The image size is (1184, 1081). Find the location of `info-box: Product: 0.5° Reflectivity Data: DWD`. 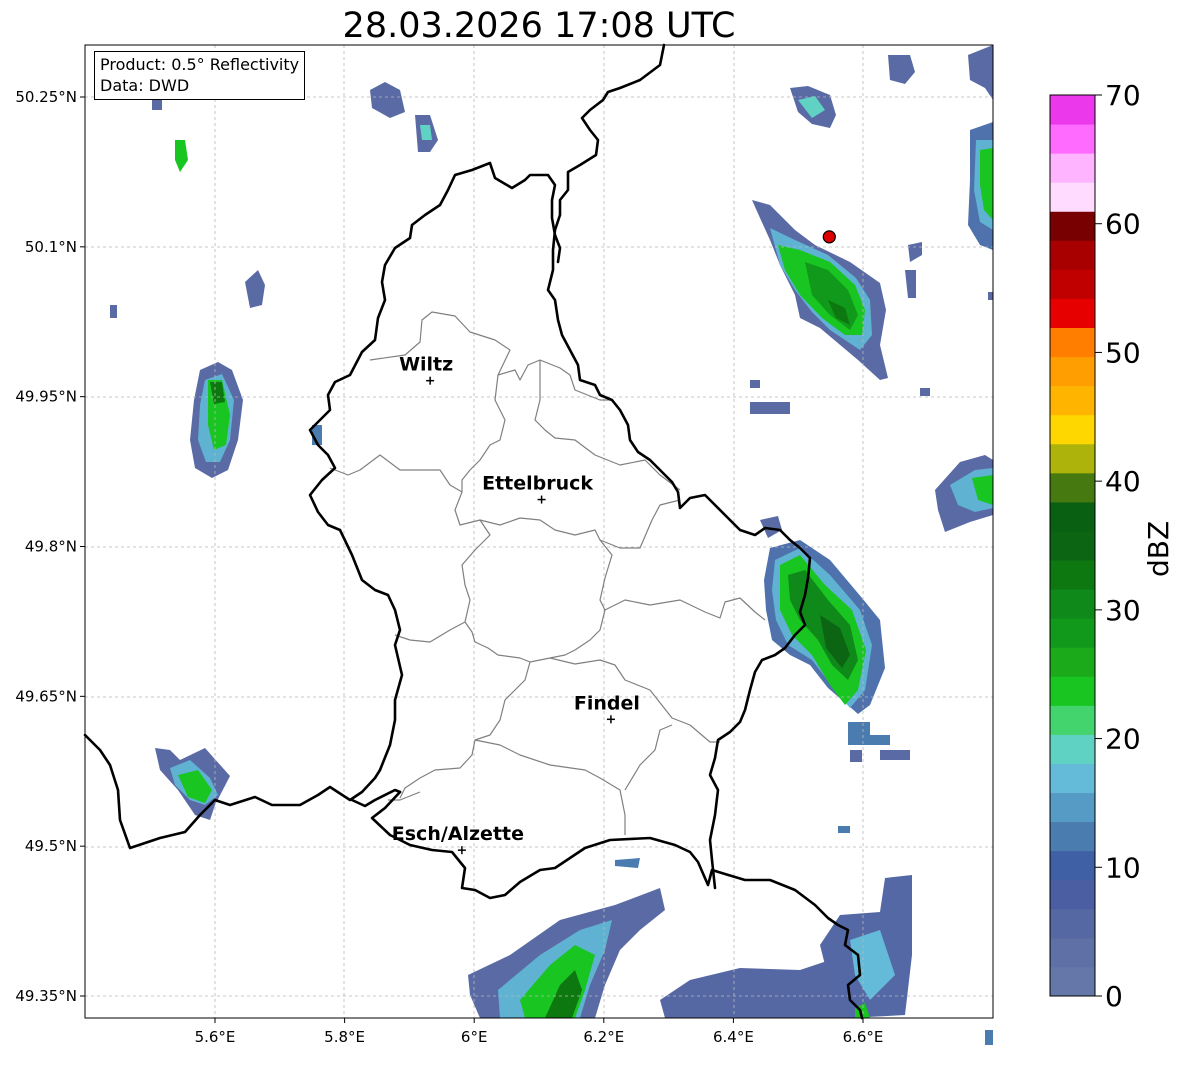

info-box: Product: 0.5° Reflectivity Data: DWD is located at coordinates (200, 75).